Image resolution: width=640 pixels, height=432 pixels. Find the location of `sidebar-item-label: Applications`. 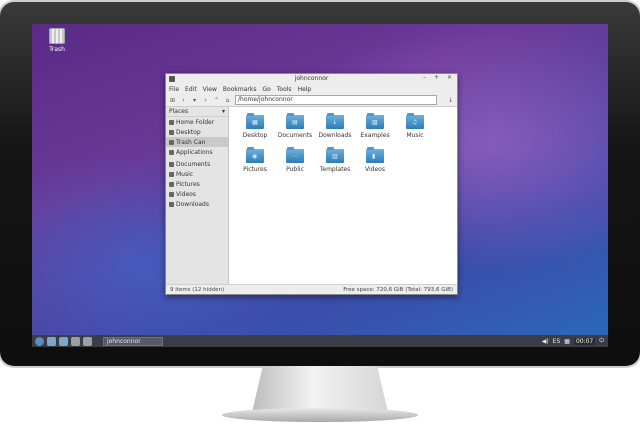

sidebar-item-label: Applications is located at coordinates (194, 152).